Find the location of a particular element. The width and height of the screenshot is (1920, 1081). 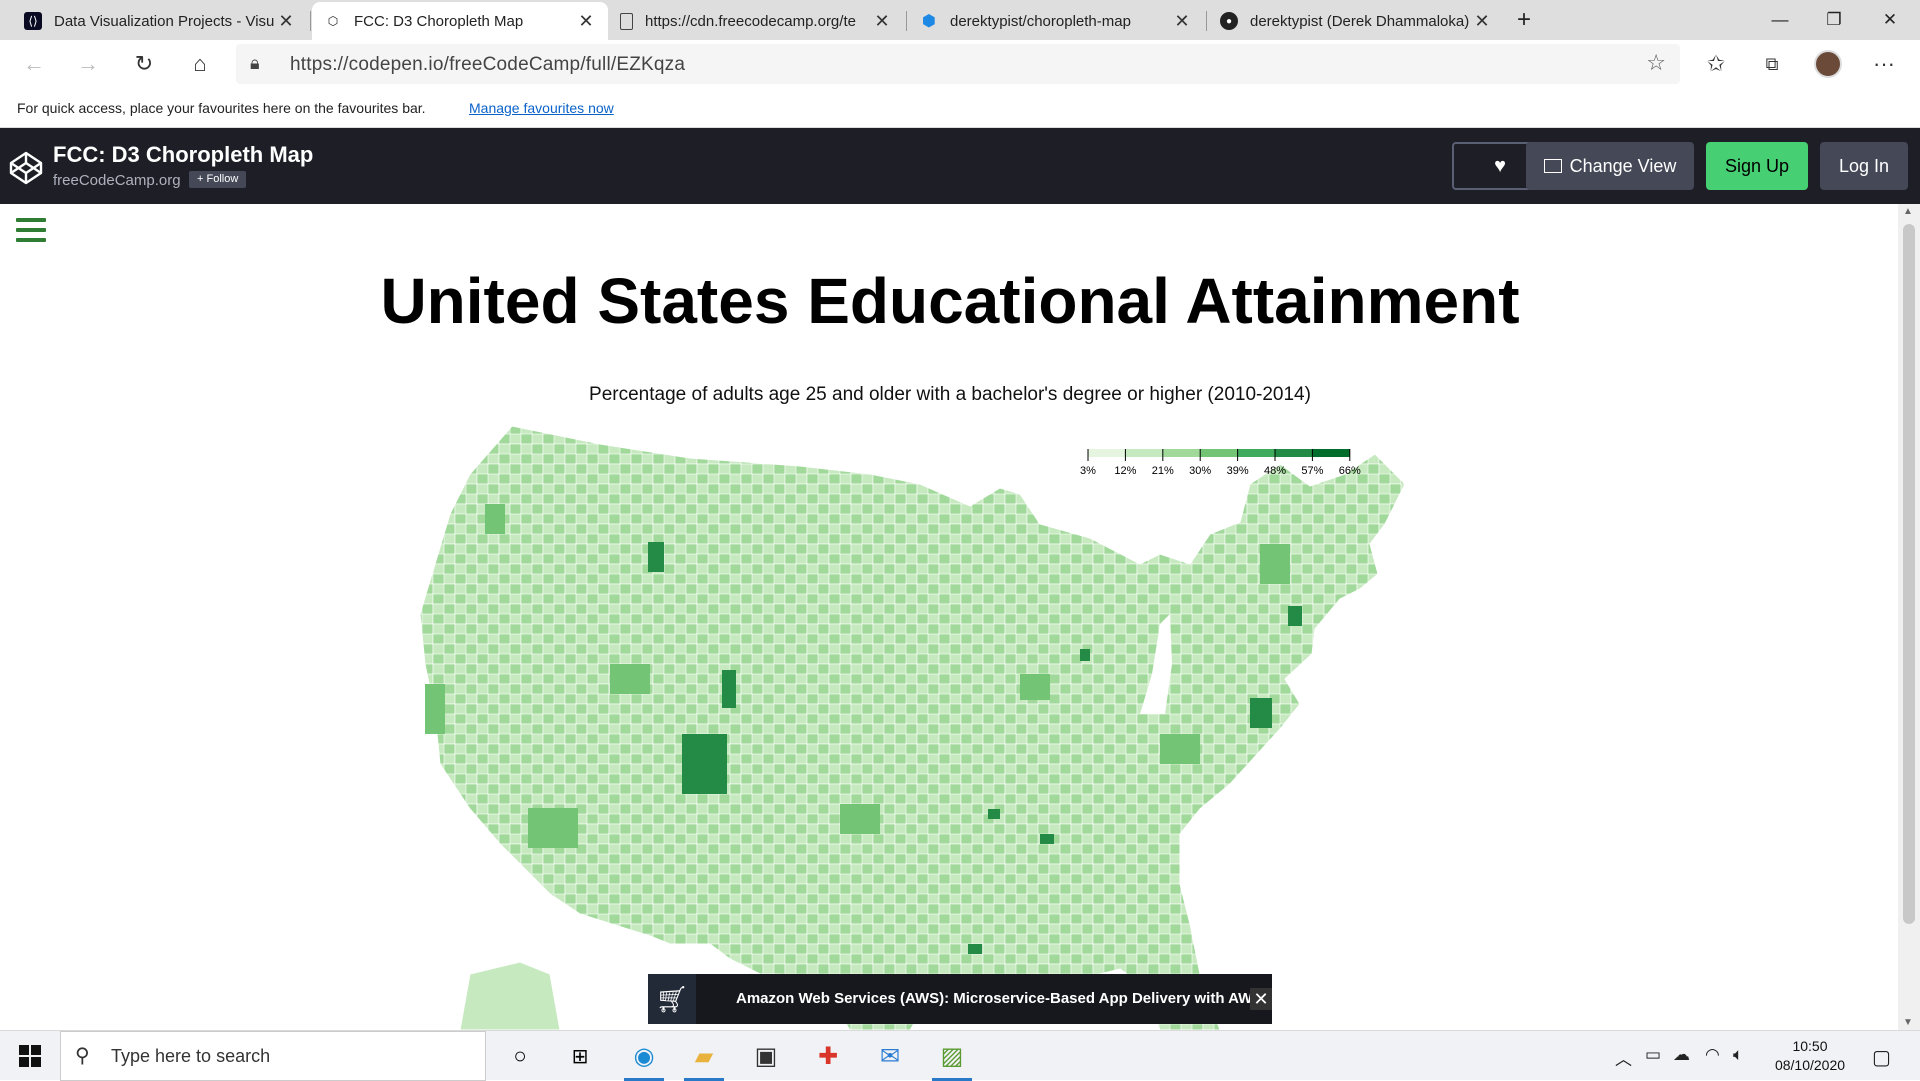

tab-choropleth-map: ⬡ FCC: D3 Choropleth Map ✕ is located at coordinates (460, 21).